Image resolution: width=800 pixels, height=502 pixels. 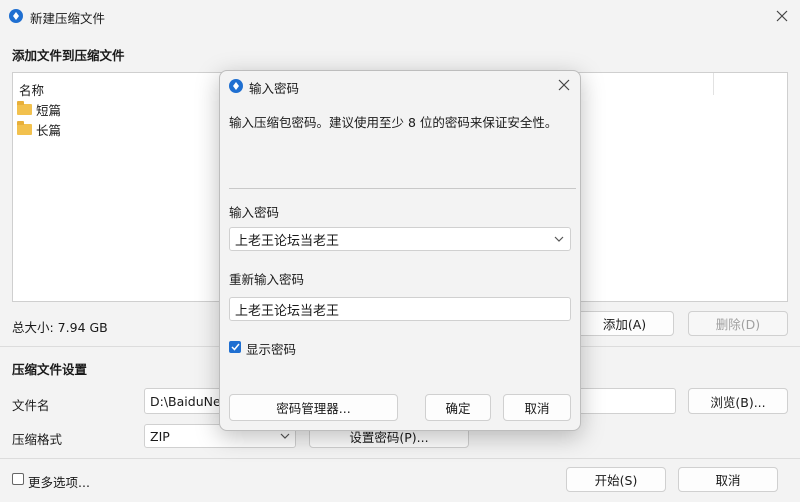 I want to click on checkmark-icon, so click(x=235, y=347).